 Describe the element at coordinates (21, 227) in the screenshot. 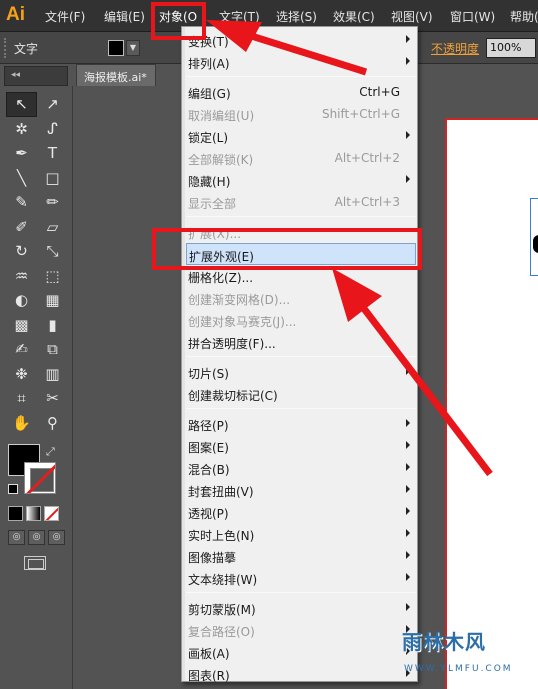

I see `blob-brush-icon: ✐` at that location.